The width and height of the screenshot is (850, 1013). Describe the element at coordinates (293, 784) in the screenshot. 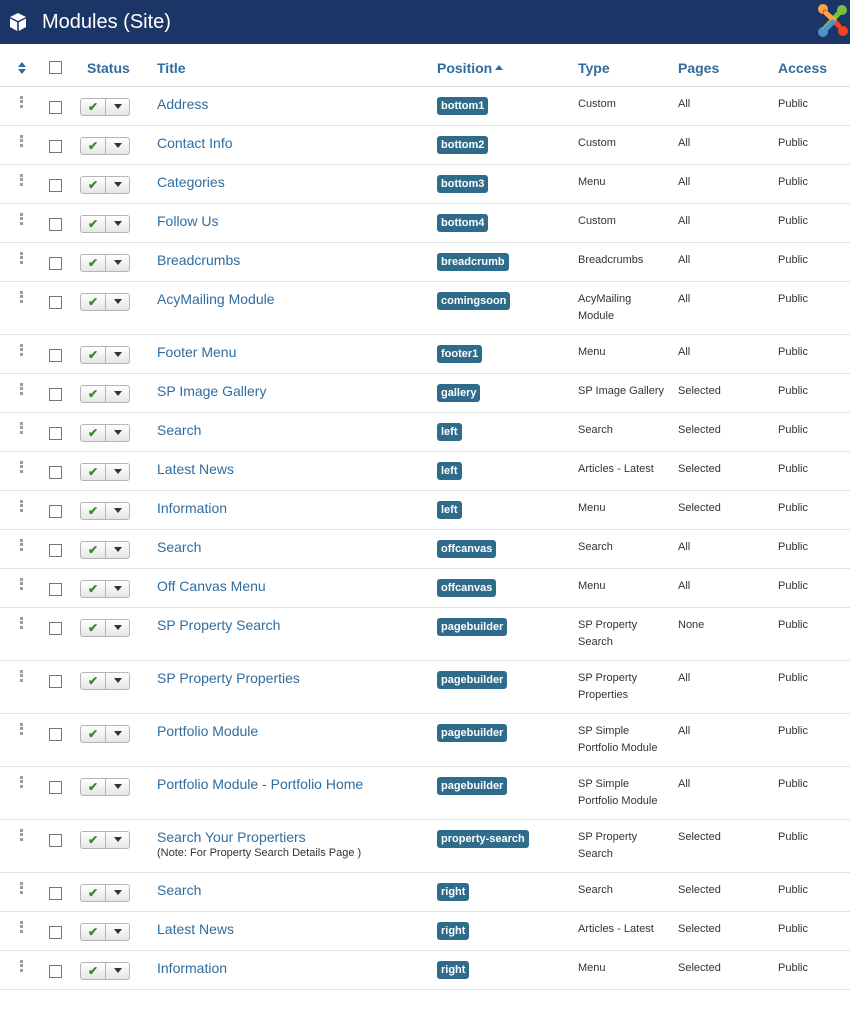

I see `module-title-link: Portfolio Module - Portfolio Home` at that location.